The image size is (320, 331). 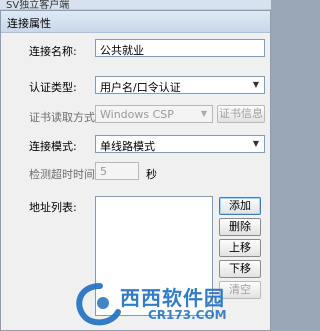 I want to click on connection-mode-value: 单线路模式, so click(x=127, y=146).